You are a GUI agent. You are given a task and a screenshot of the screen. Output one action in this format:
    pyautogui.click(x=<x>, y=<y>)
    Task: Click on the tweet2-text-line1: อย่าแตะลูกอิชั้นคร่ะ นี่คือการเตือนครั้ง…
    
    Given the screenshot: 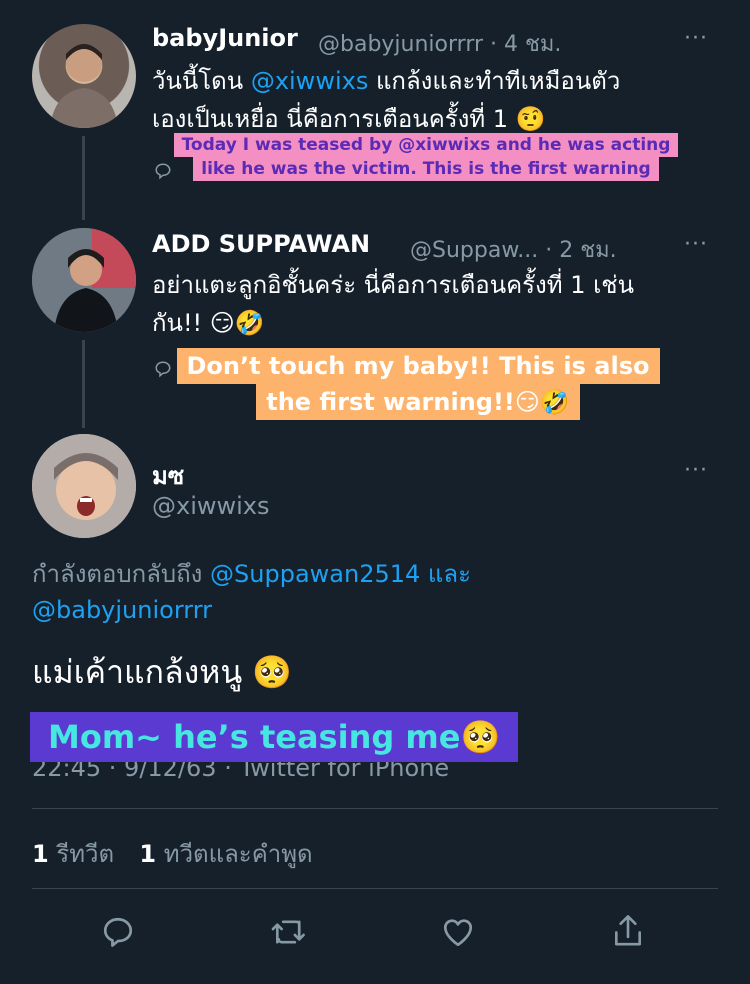 What is the action you would take?
    pyautogui.click(x=393, y=285)
    